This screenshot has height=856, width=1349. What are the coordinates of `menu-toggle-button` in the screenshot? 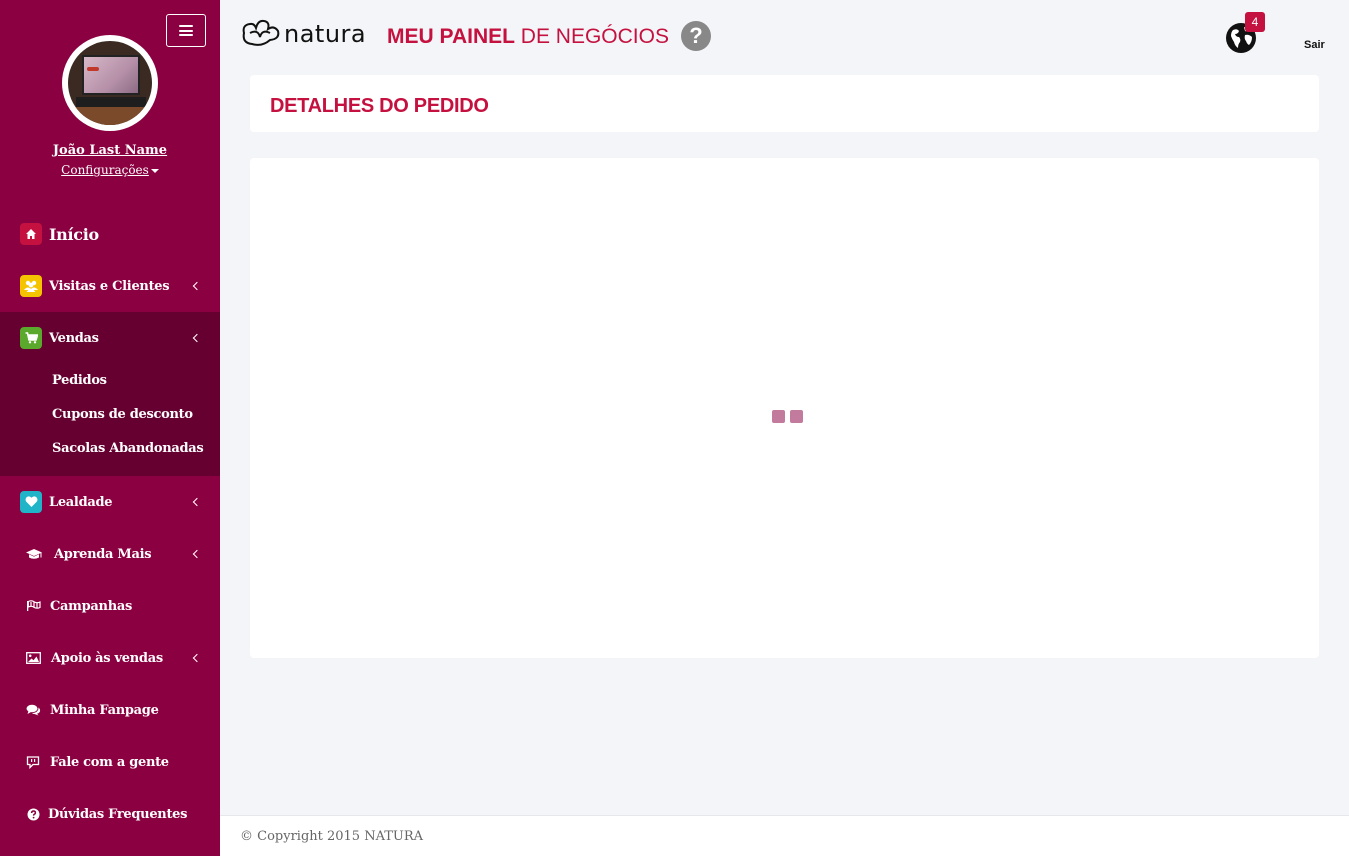 It's located at (186, 30).